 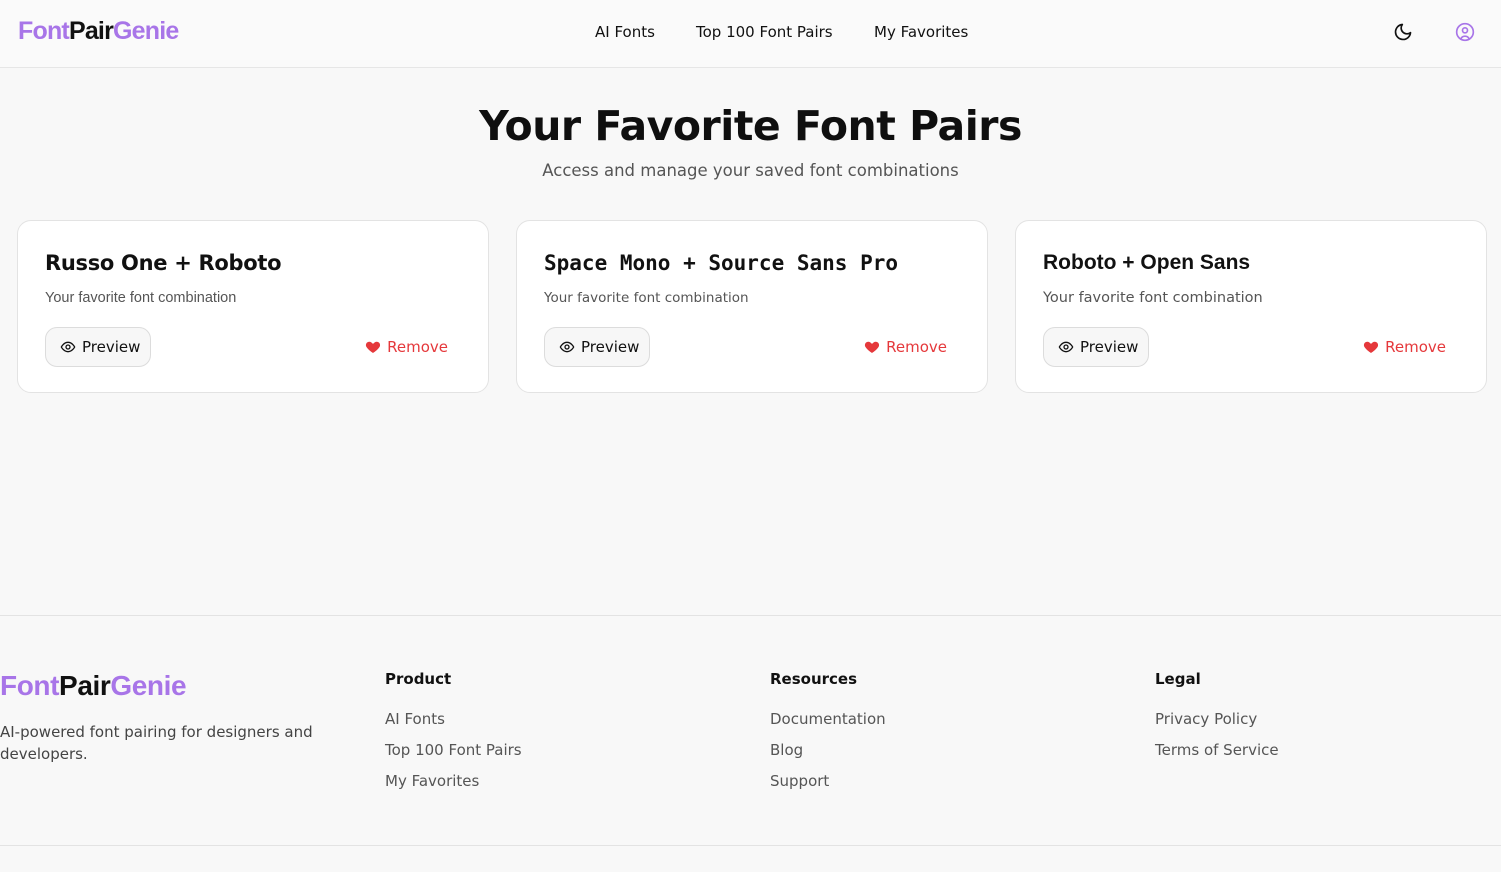 I want to click on nav-my-favorites: My Favorites, so click(x=921, y=32).